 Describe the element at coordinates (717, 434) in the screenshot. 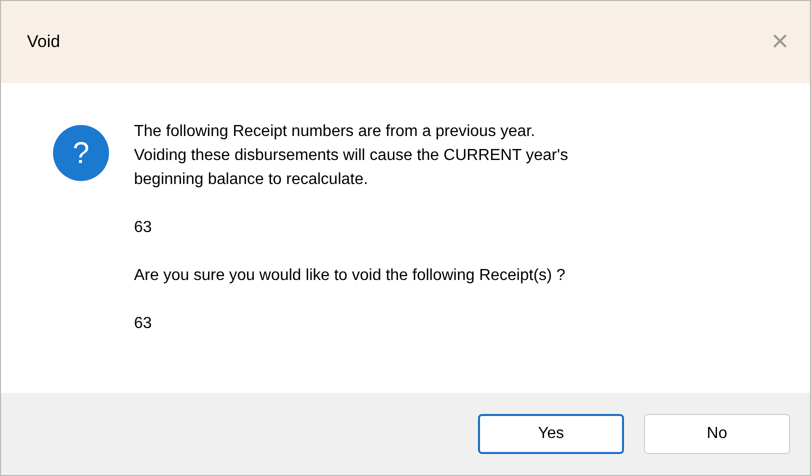

I see `dialog-button: No` at that location.